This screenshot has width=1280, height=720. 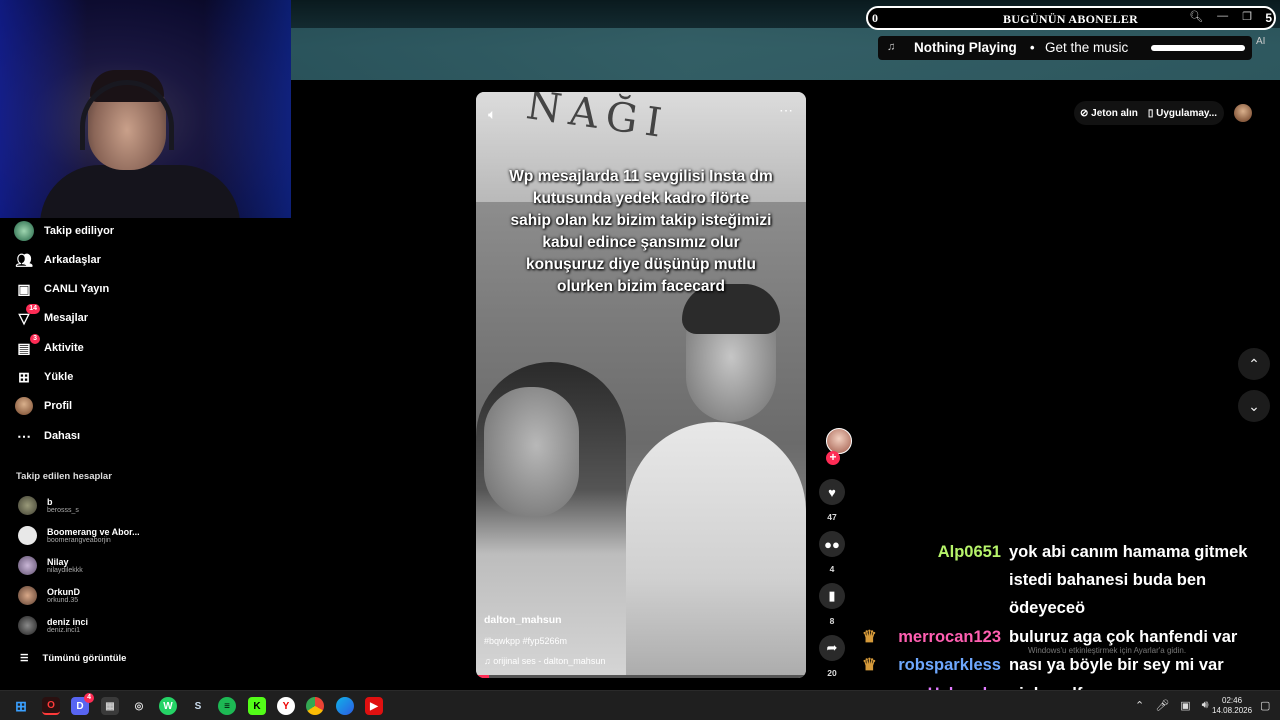 I want to click on more-icon: ⋯, so click(x=24, y=435).